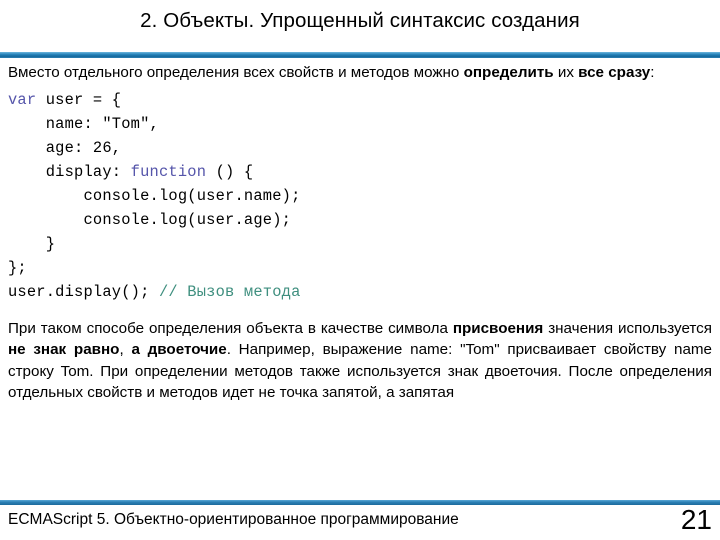 This screenshot has width=720, height=540. I want to click on outro-bold-prisvoeniya: присвоения, so click(498, 328).